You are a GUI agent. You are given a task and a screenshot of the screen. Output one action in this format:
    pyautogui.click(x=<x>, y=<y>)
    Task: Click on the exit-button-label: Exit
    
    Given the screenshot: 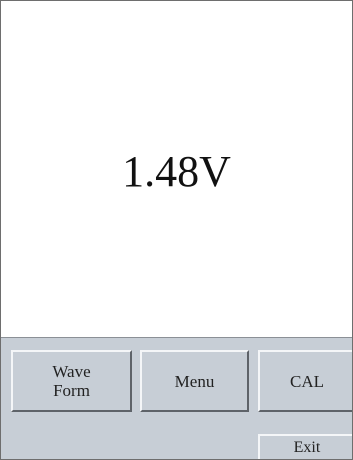 What is the action you would take?
    pyautogui.click(x=307, y=447)
    